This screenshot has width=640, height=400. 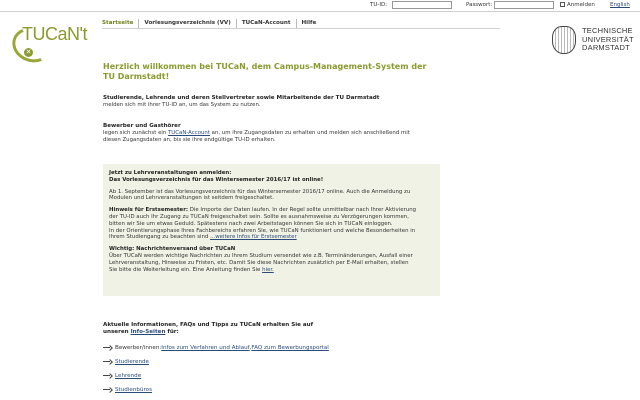 I want to click on university-line3: DARMSTADT, so click(x=606, y=47).